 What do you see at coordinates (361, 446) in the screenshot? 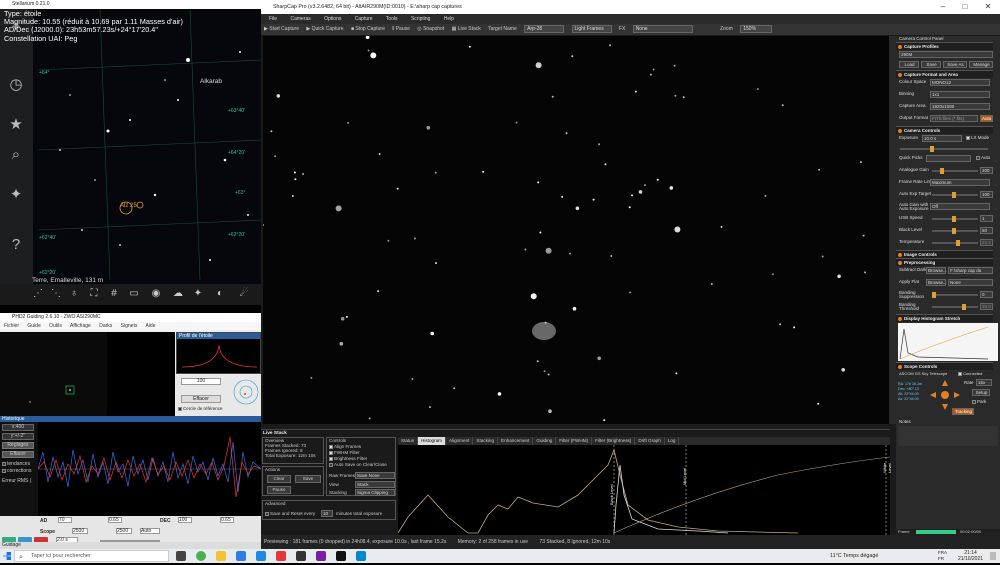
I see `align-checkbox: Align Frames` at bounding box center [361, 446].